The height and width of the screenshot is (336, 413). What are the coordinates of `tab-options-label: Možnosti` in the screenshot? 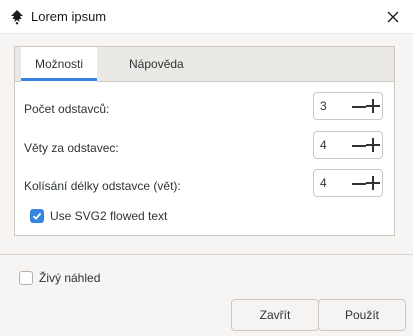 It's located at (59, 64).